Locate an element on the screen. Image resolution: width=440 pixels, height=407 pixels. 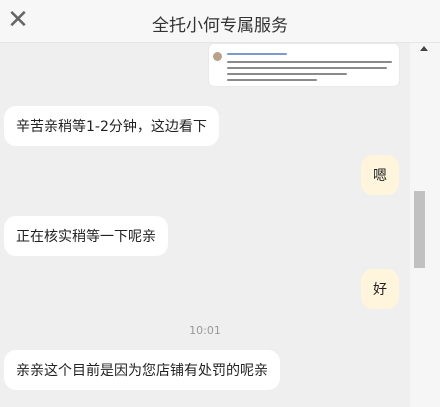
chat-scrollbar is located at coordinates (425, 225).